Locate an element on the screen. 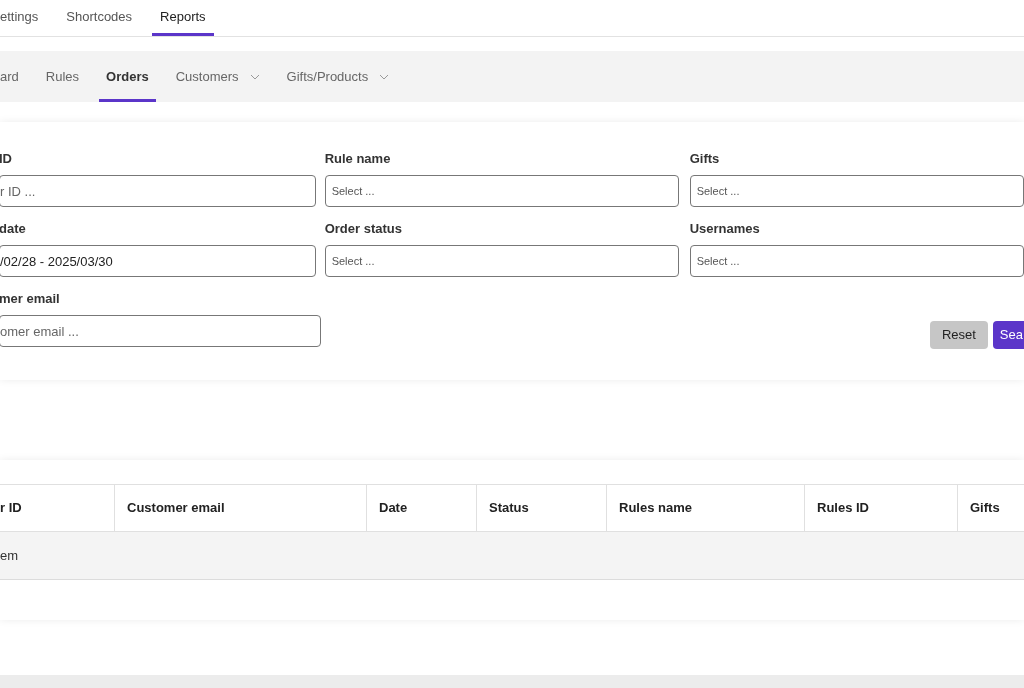 Image resolution: width=1024 pixels, height=688 pixels. top-tab: Reports is located at coordinates (183, 18).